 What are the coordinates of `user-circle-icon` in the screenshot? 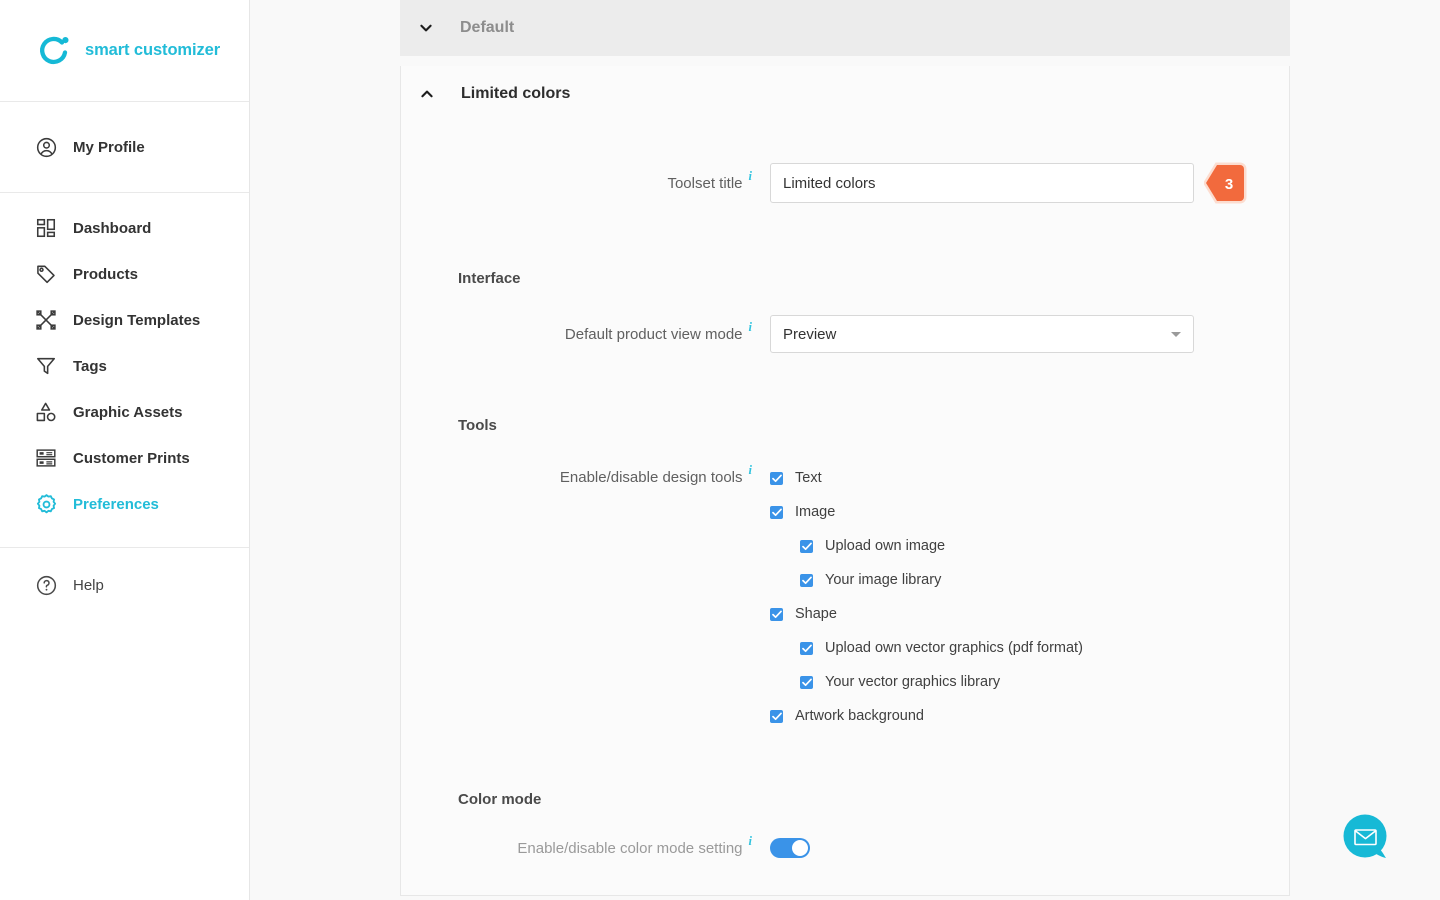 It's located at (46, 147).